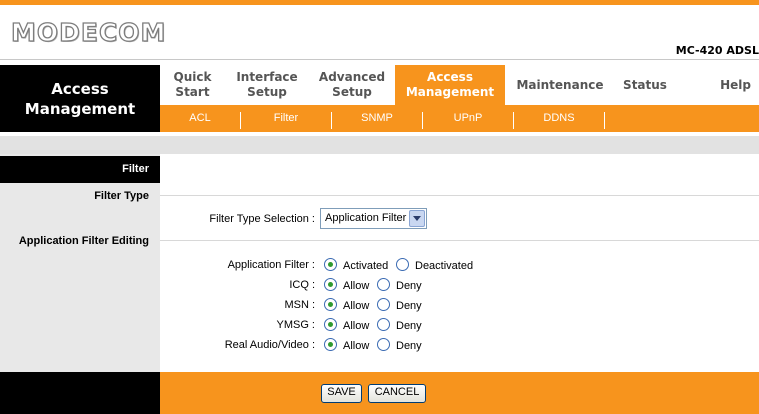  I want to click on msn-deny-radio, so click(383, 304).